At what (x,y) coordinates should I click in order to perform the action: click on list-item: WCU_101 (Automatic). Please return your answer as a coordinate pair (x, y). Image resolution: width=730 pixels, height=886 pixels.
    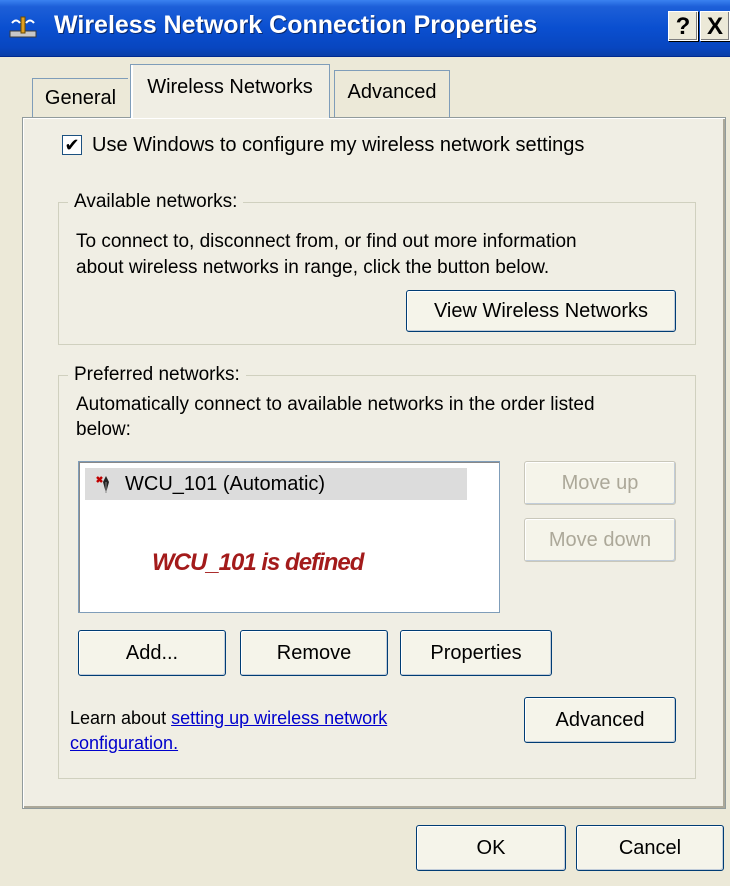
    Looking at the image, I should click on (276, 484).